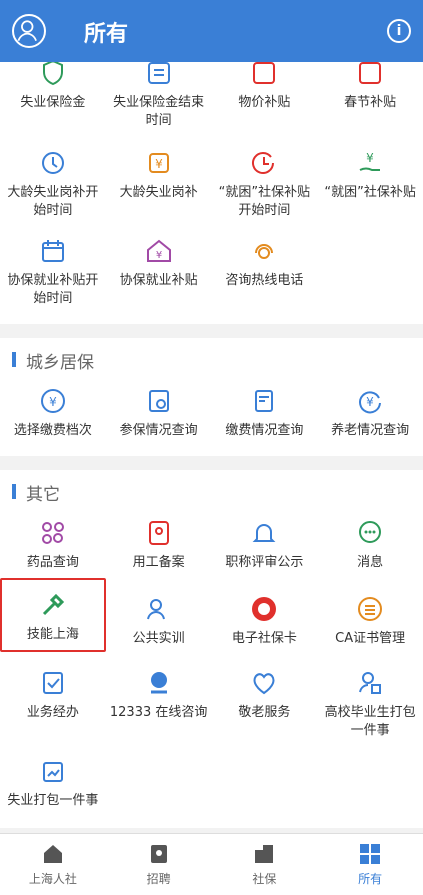 This screenshot has height=895, width=423. Describe the element at coordinates (159, 701) in the screenshot. I see `grid-item: 12333 在线咨询` at that location.